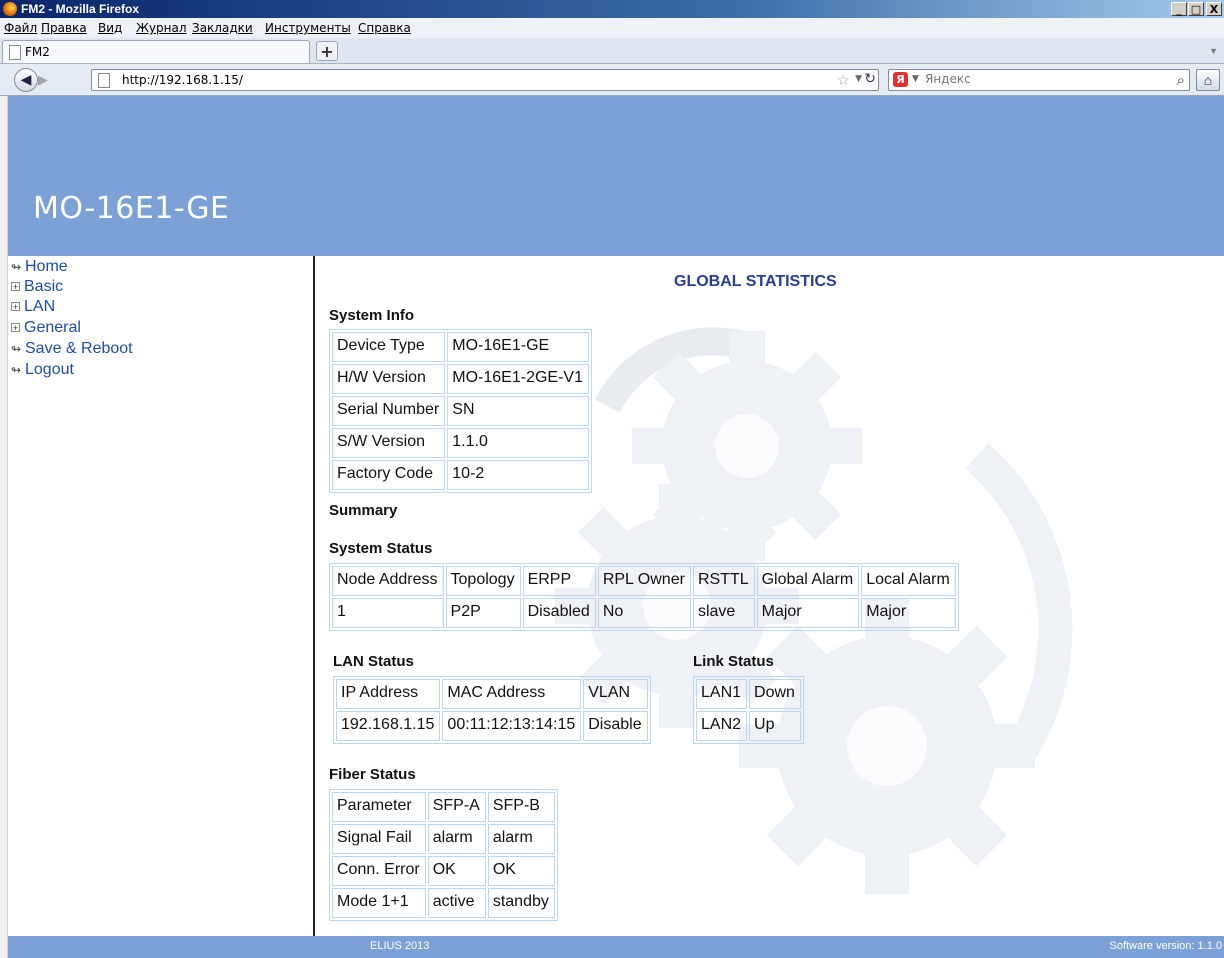  I want to click on sidebar-item-lan: + LAN, so click(33, 307).